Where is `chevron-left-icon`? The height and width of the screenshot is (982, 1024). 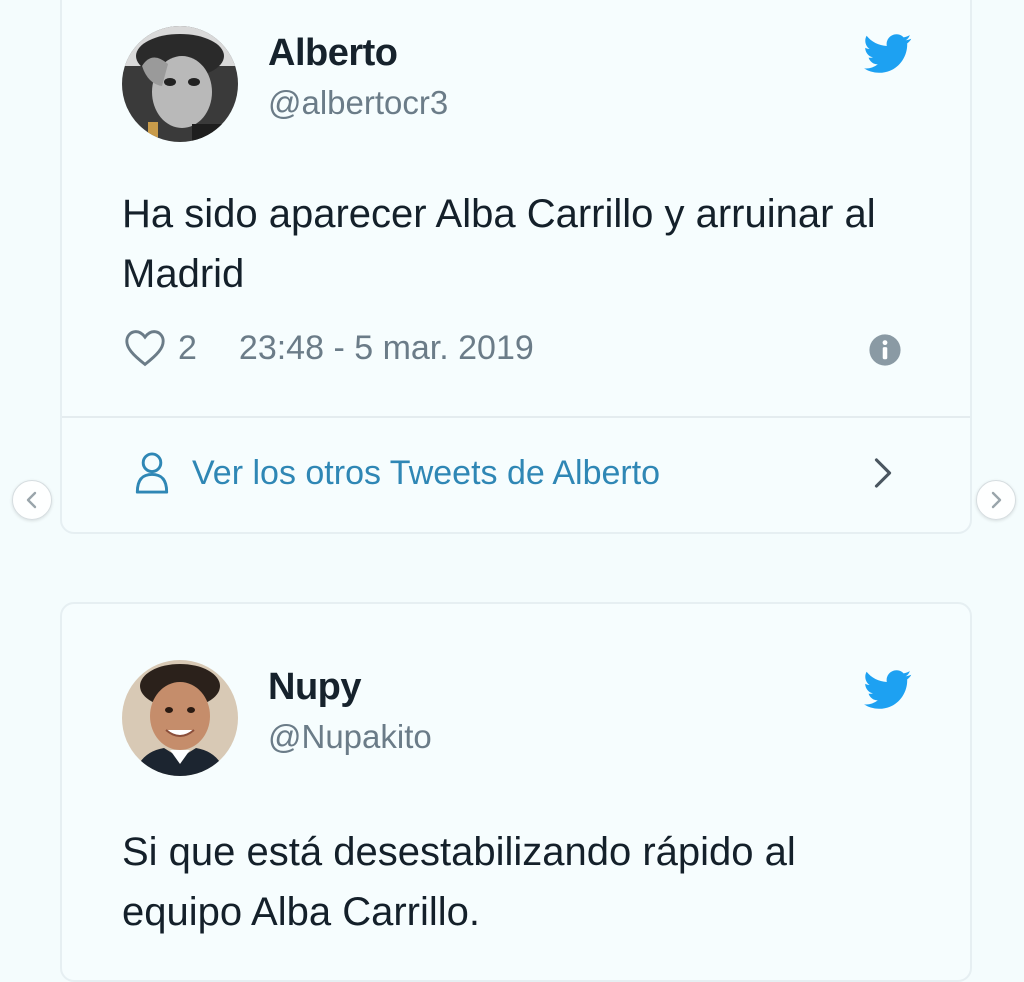
chevron-left-icon is located at coordinates (31, 500).